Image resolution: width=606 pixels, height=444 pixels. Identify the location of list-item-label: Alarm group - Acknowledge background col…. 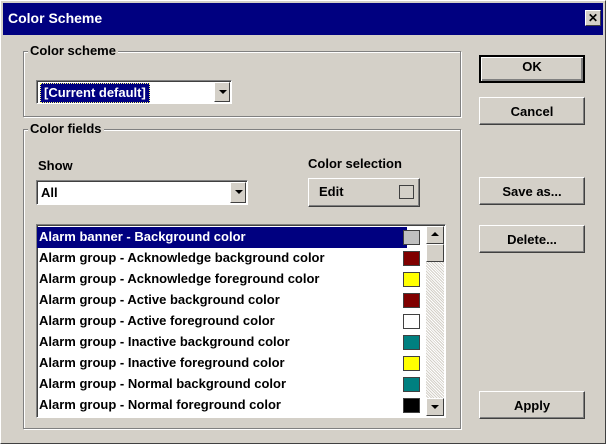
(182, 257).